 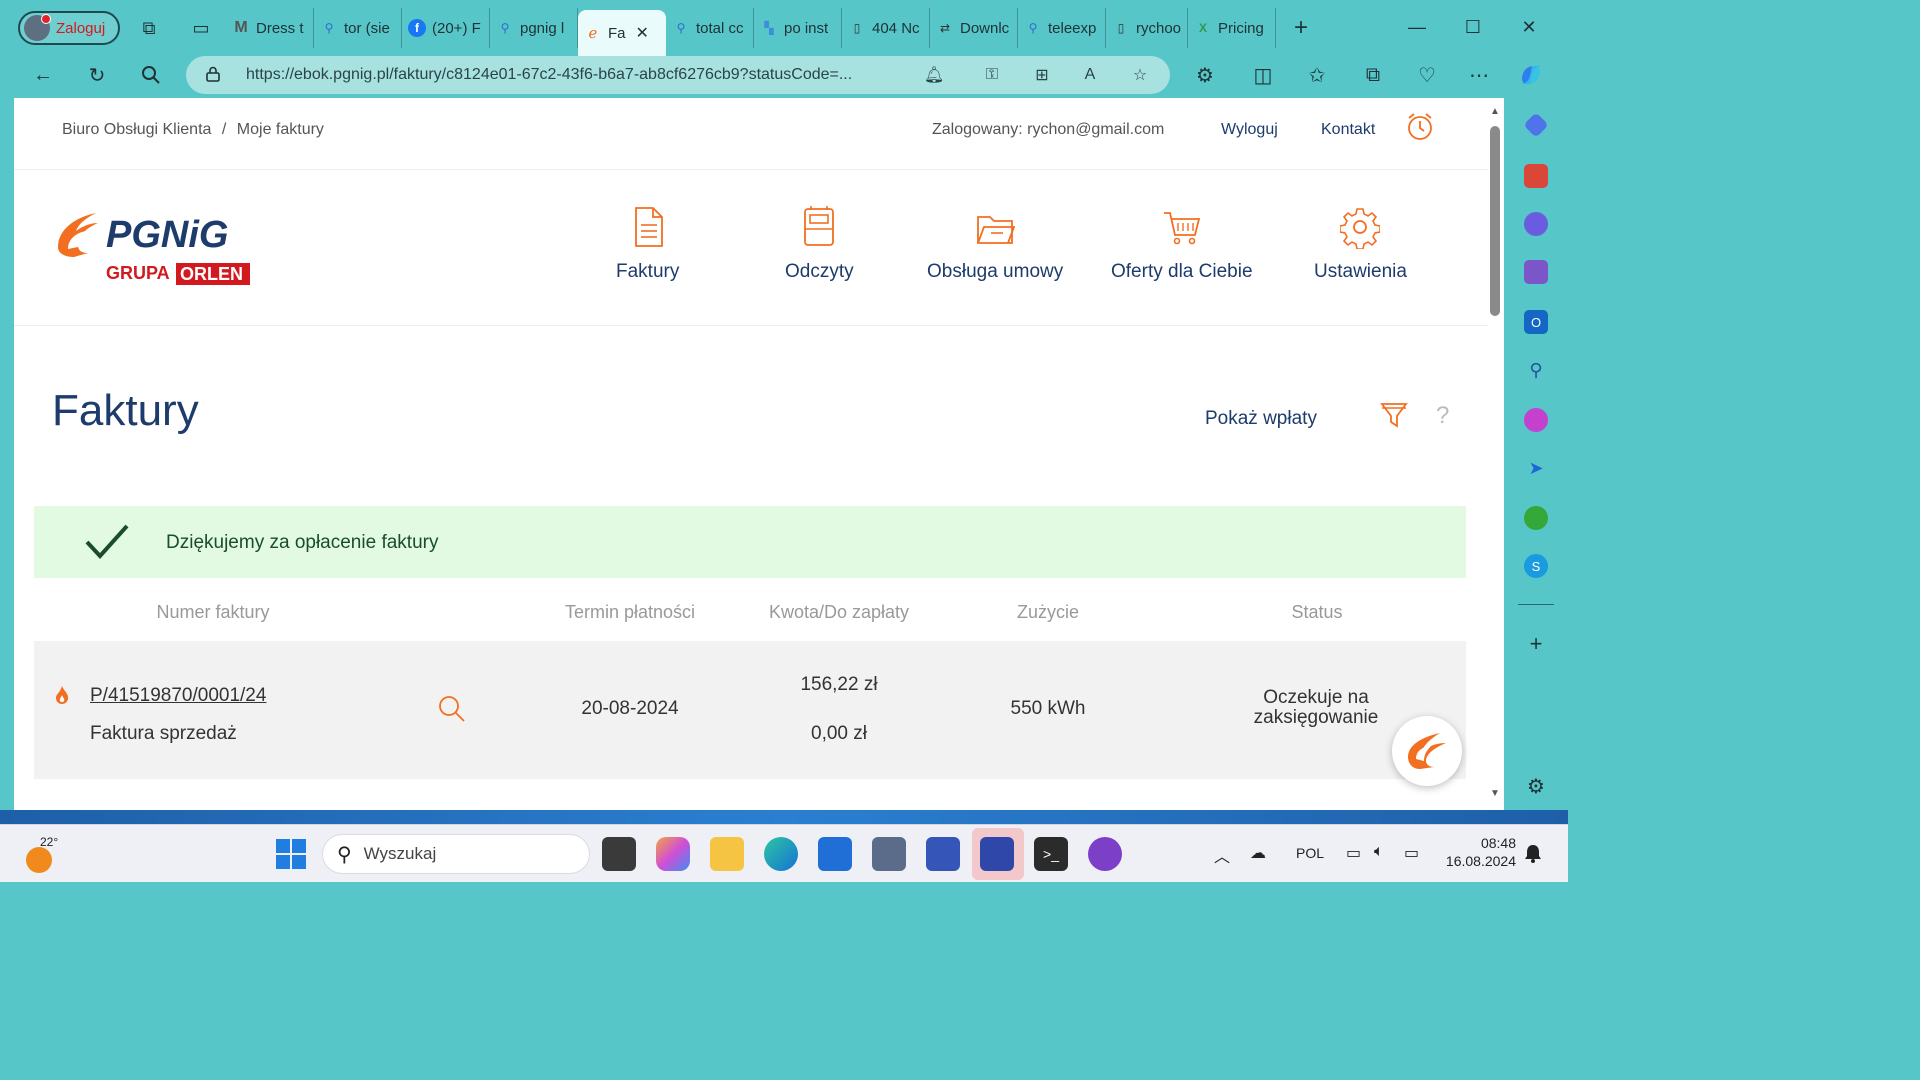 What do you see at coordinates (1496, 454) in the screenshot?
I see `page-scrollbar: ▲ ▼` at bounding box center [1496, 454].